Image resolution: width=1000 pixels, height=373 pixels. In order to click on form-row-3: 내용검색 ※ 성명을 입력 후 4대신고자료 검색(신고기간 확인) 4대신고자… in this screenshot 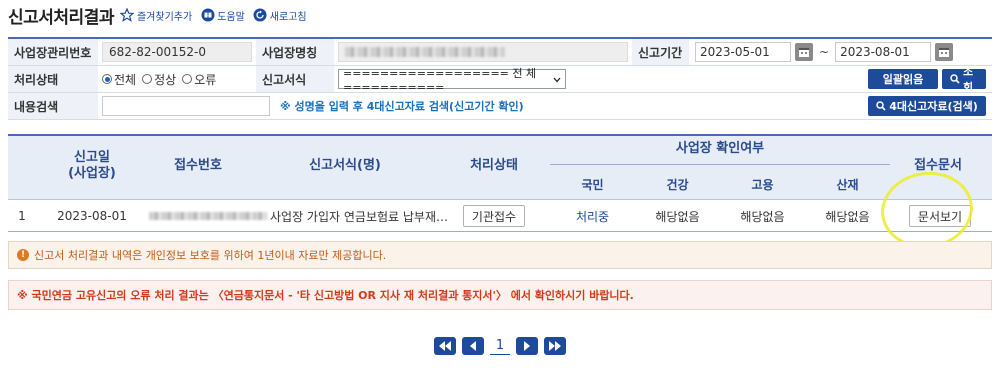, I will do `click(500, 106)`.